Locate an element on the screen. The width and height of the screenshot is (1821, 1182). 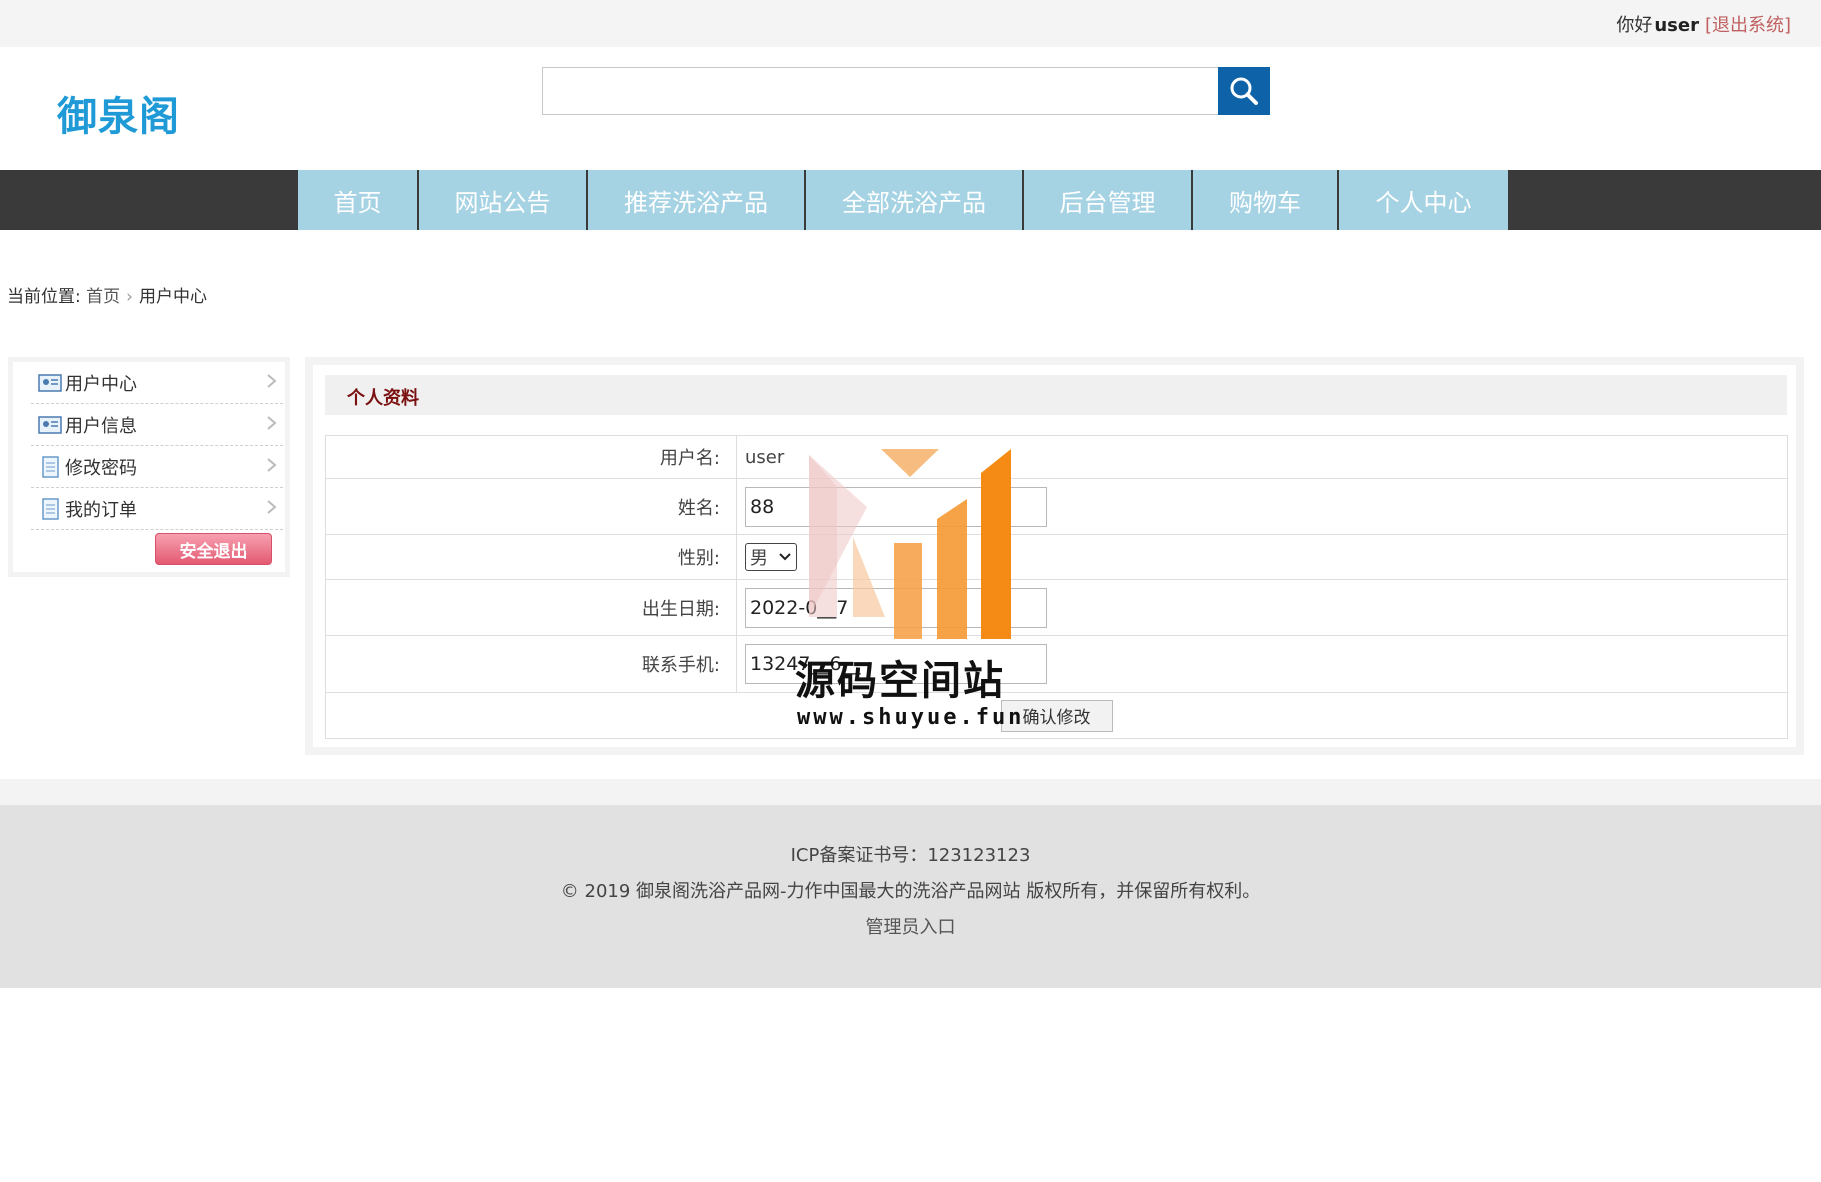
breadcrumb: 当前位置: 首页 › 用户中心 is located at coordinates (107, 294).